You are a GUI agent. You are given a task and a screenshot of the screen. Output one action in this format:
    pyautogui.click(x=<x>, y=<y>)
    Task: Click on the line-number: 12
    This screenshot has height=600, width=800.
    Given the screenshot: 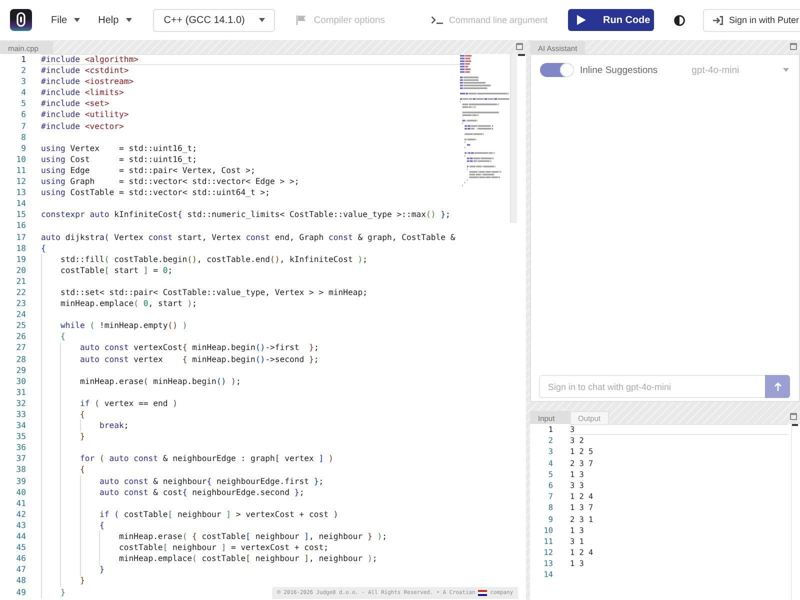 What is the action you would take?
    pyautogui.click(x=21, y=181)
    